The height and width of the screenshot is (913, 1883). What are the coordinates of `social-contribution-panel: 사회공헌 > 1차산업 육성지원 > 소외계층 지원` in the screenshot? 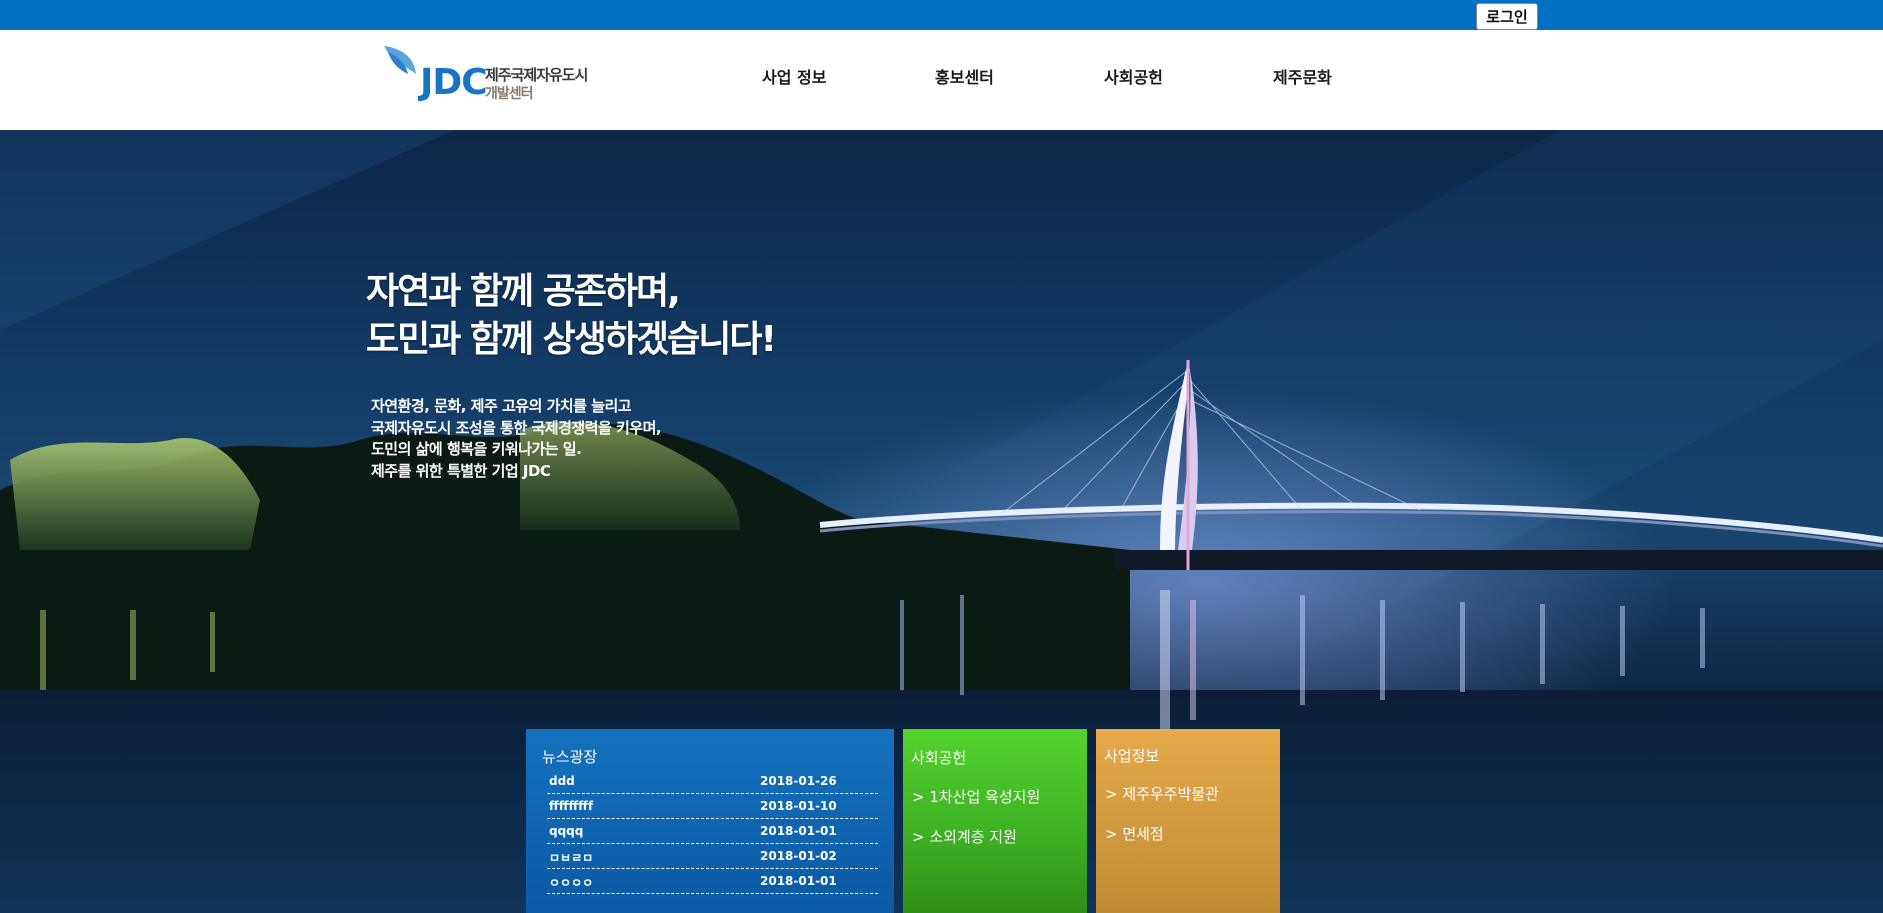 It's located at (995, 821).